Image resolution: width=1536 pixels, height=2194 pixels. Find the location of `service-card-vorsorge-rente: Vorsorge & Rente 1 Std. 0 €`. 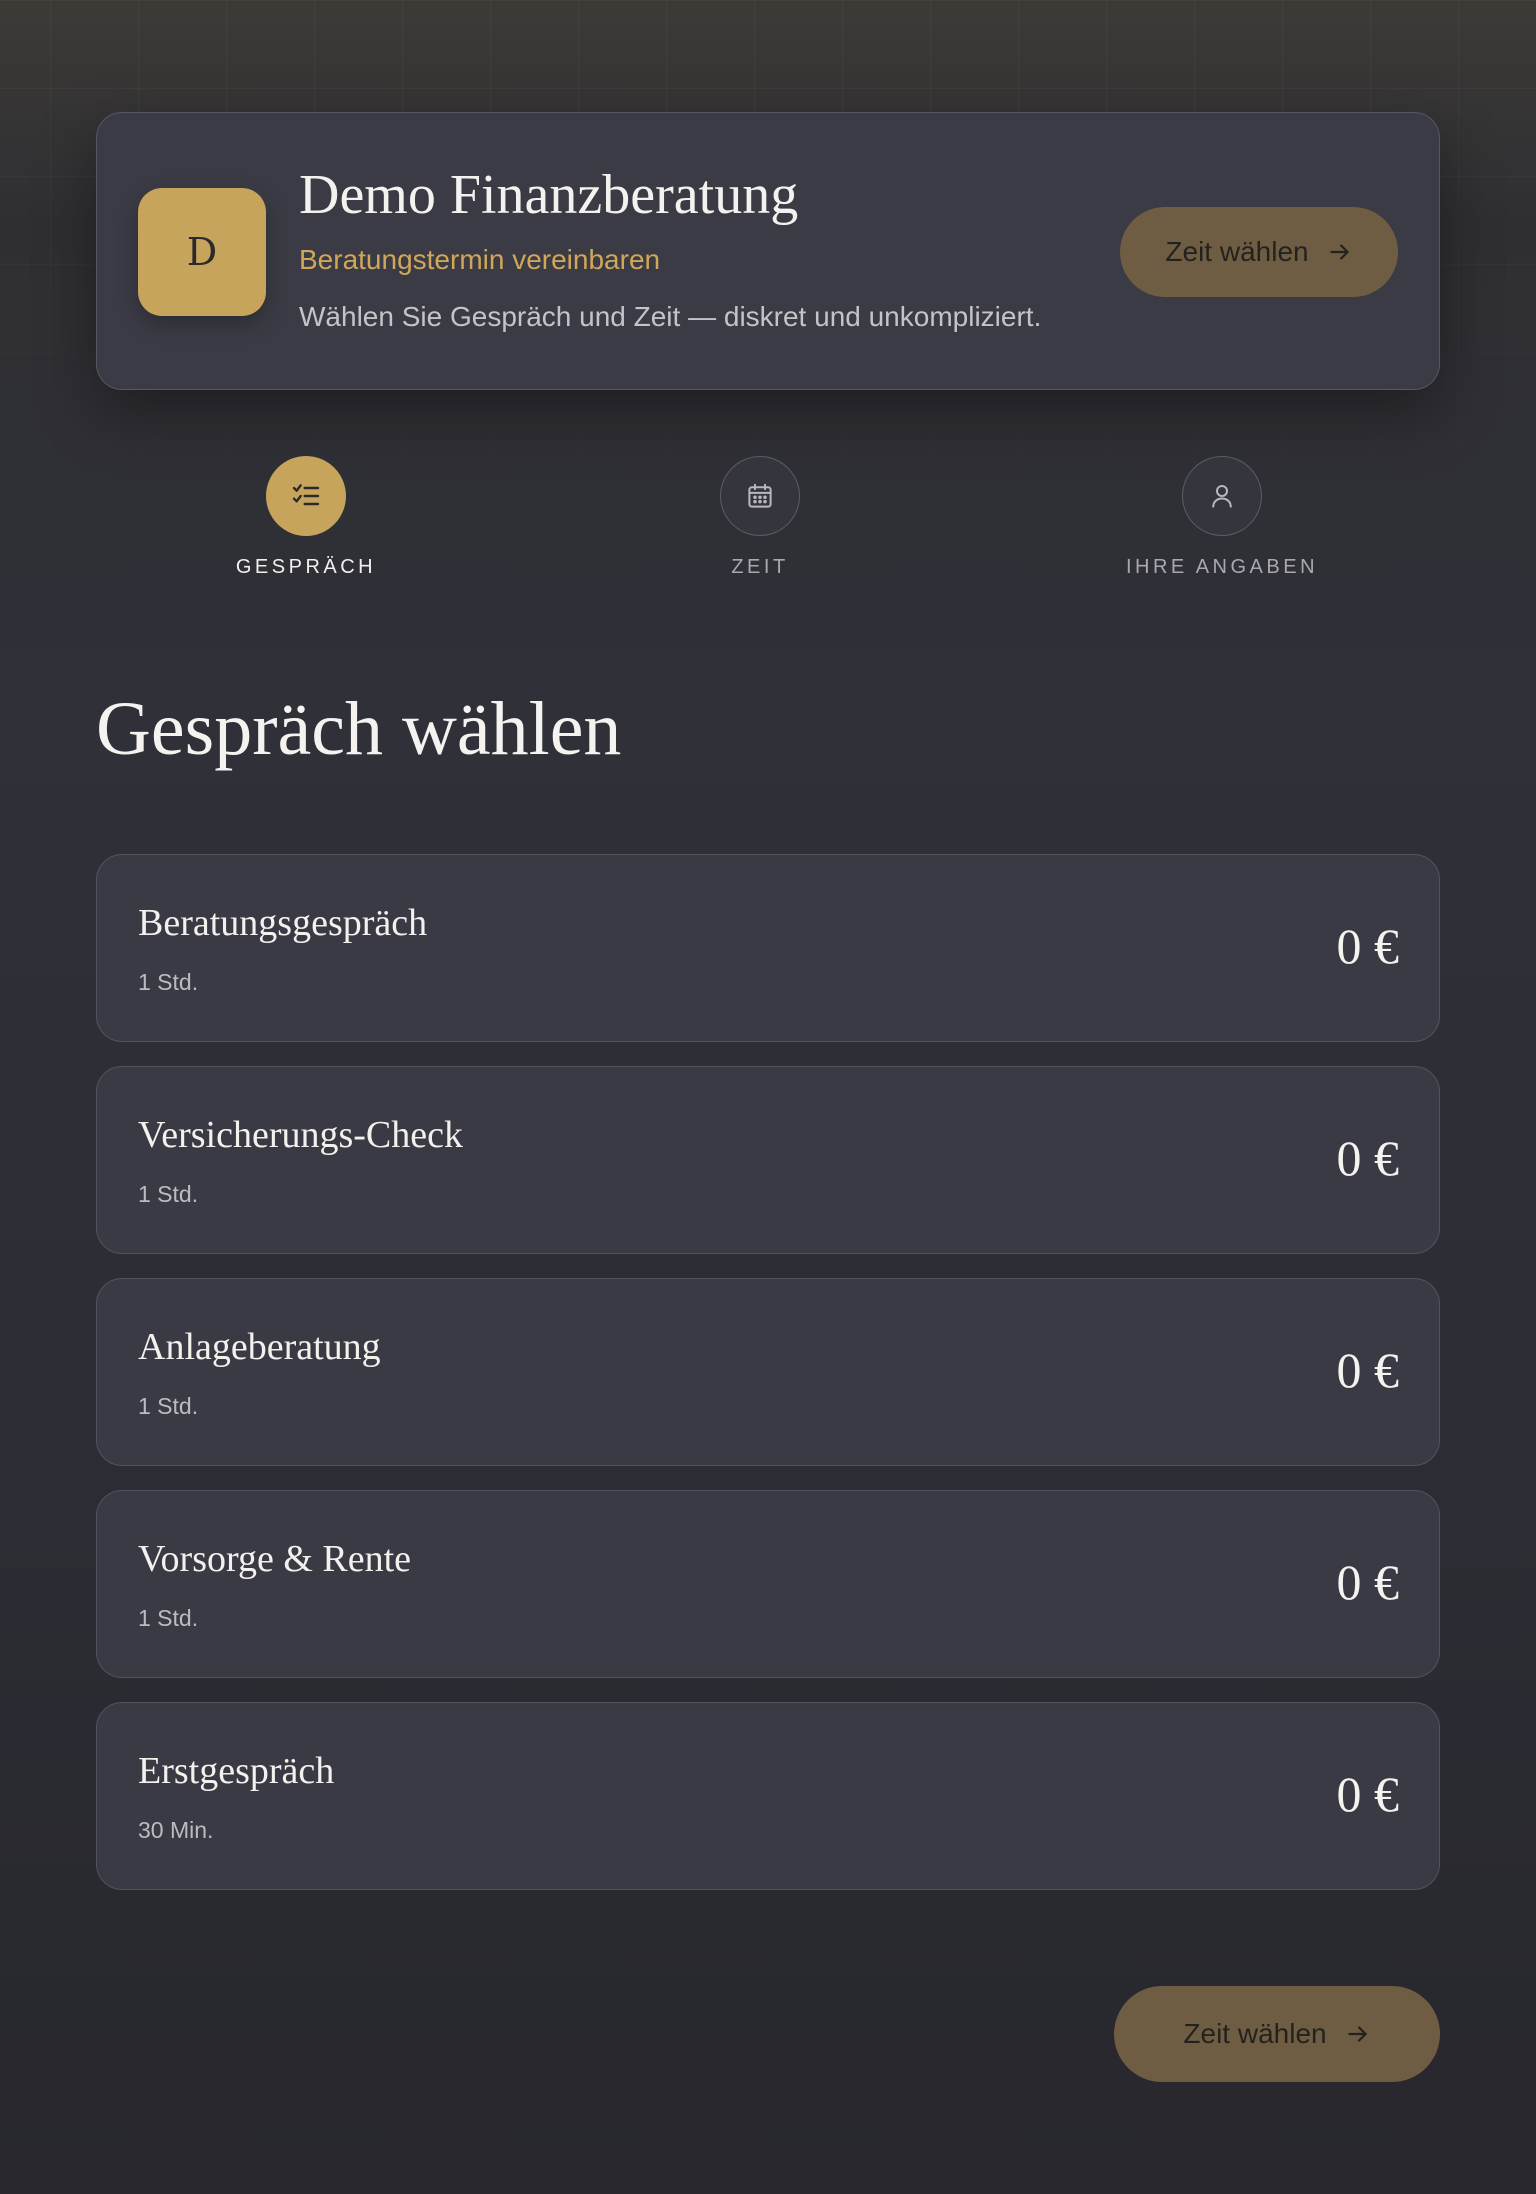

service-card-vorsorge-rente: Vorsorge & Rente 1 Std. 0 € is located at coordinates (768, 1584).